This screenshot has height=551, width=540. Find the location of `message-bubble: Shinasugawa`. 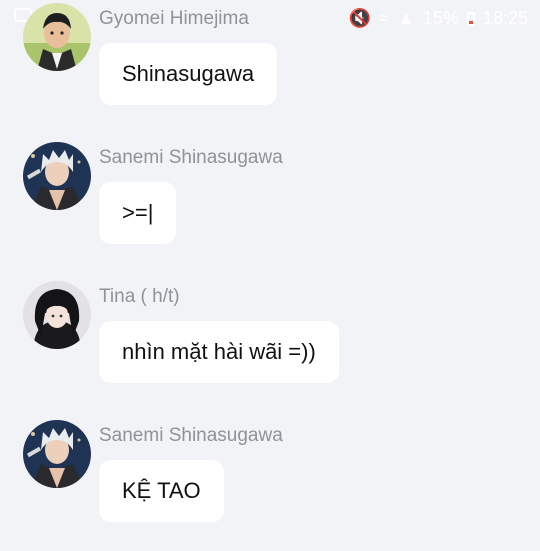

message-bubble: Shinasugawa is located at coordinates (188, 74).